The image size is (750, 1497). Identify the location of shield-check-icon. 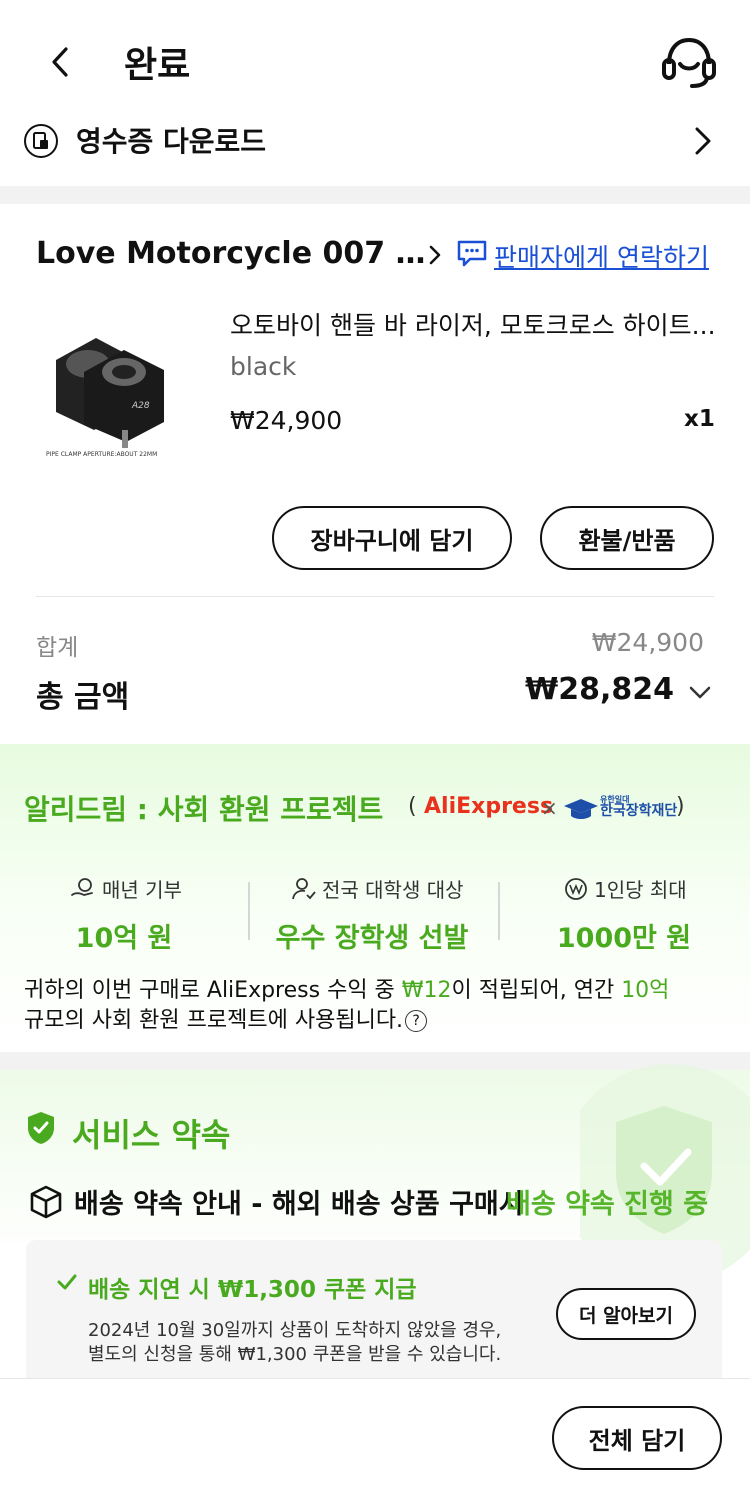
(41, 1128).